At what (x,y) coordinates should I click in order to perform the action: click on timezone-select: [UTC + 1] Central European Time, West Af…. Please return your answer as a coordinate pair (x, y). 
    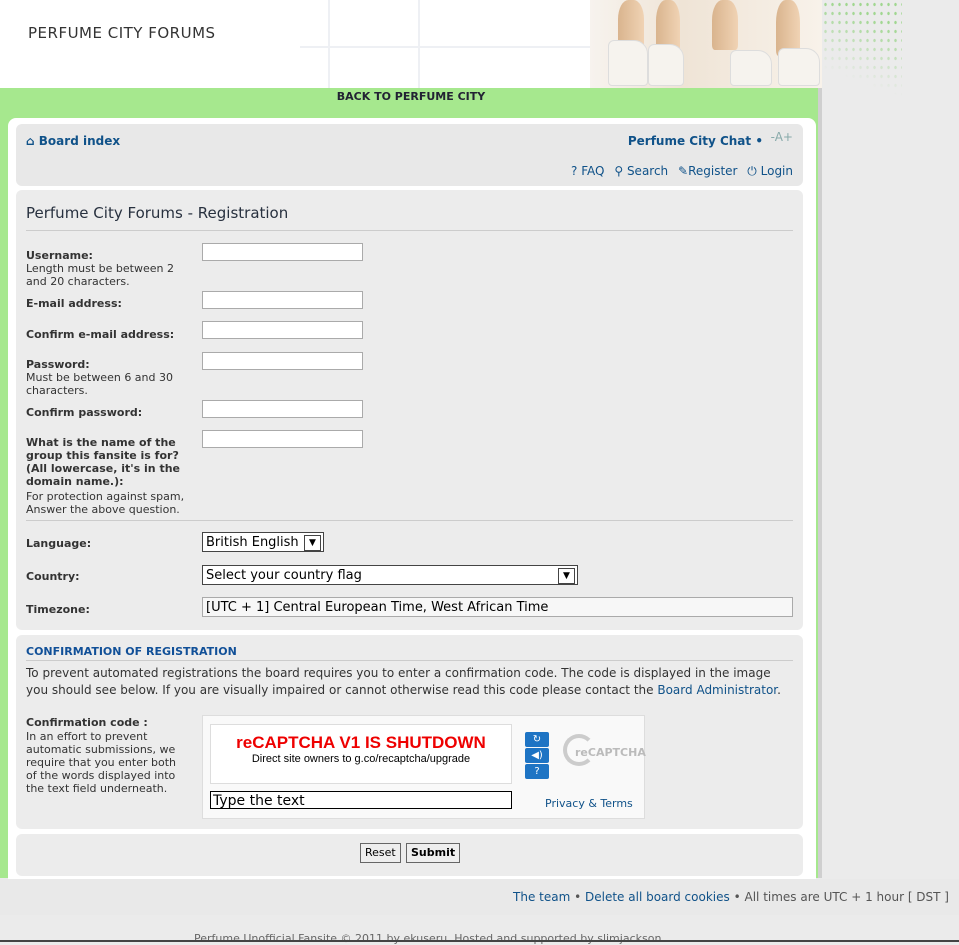
    Looking at the image, I should click on (497, 607).